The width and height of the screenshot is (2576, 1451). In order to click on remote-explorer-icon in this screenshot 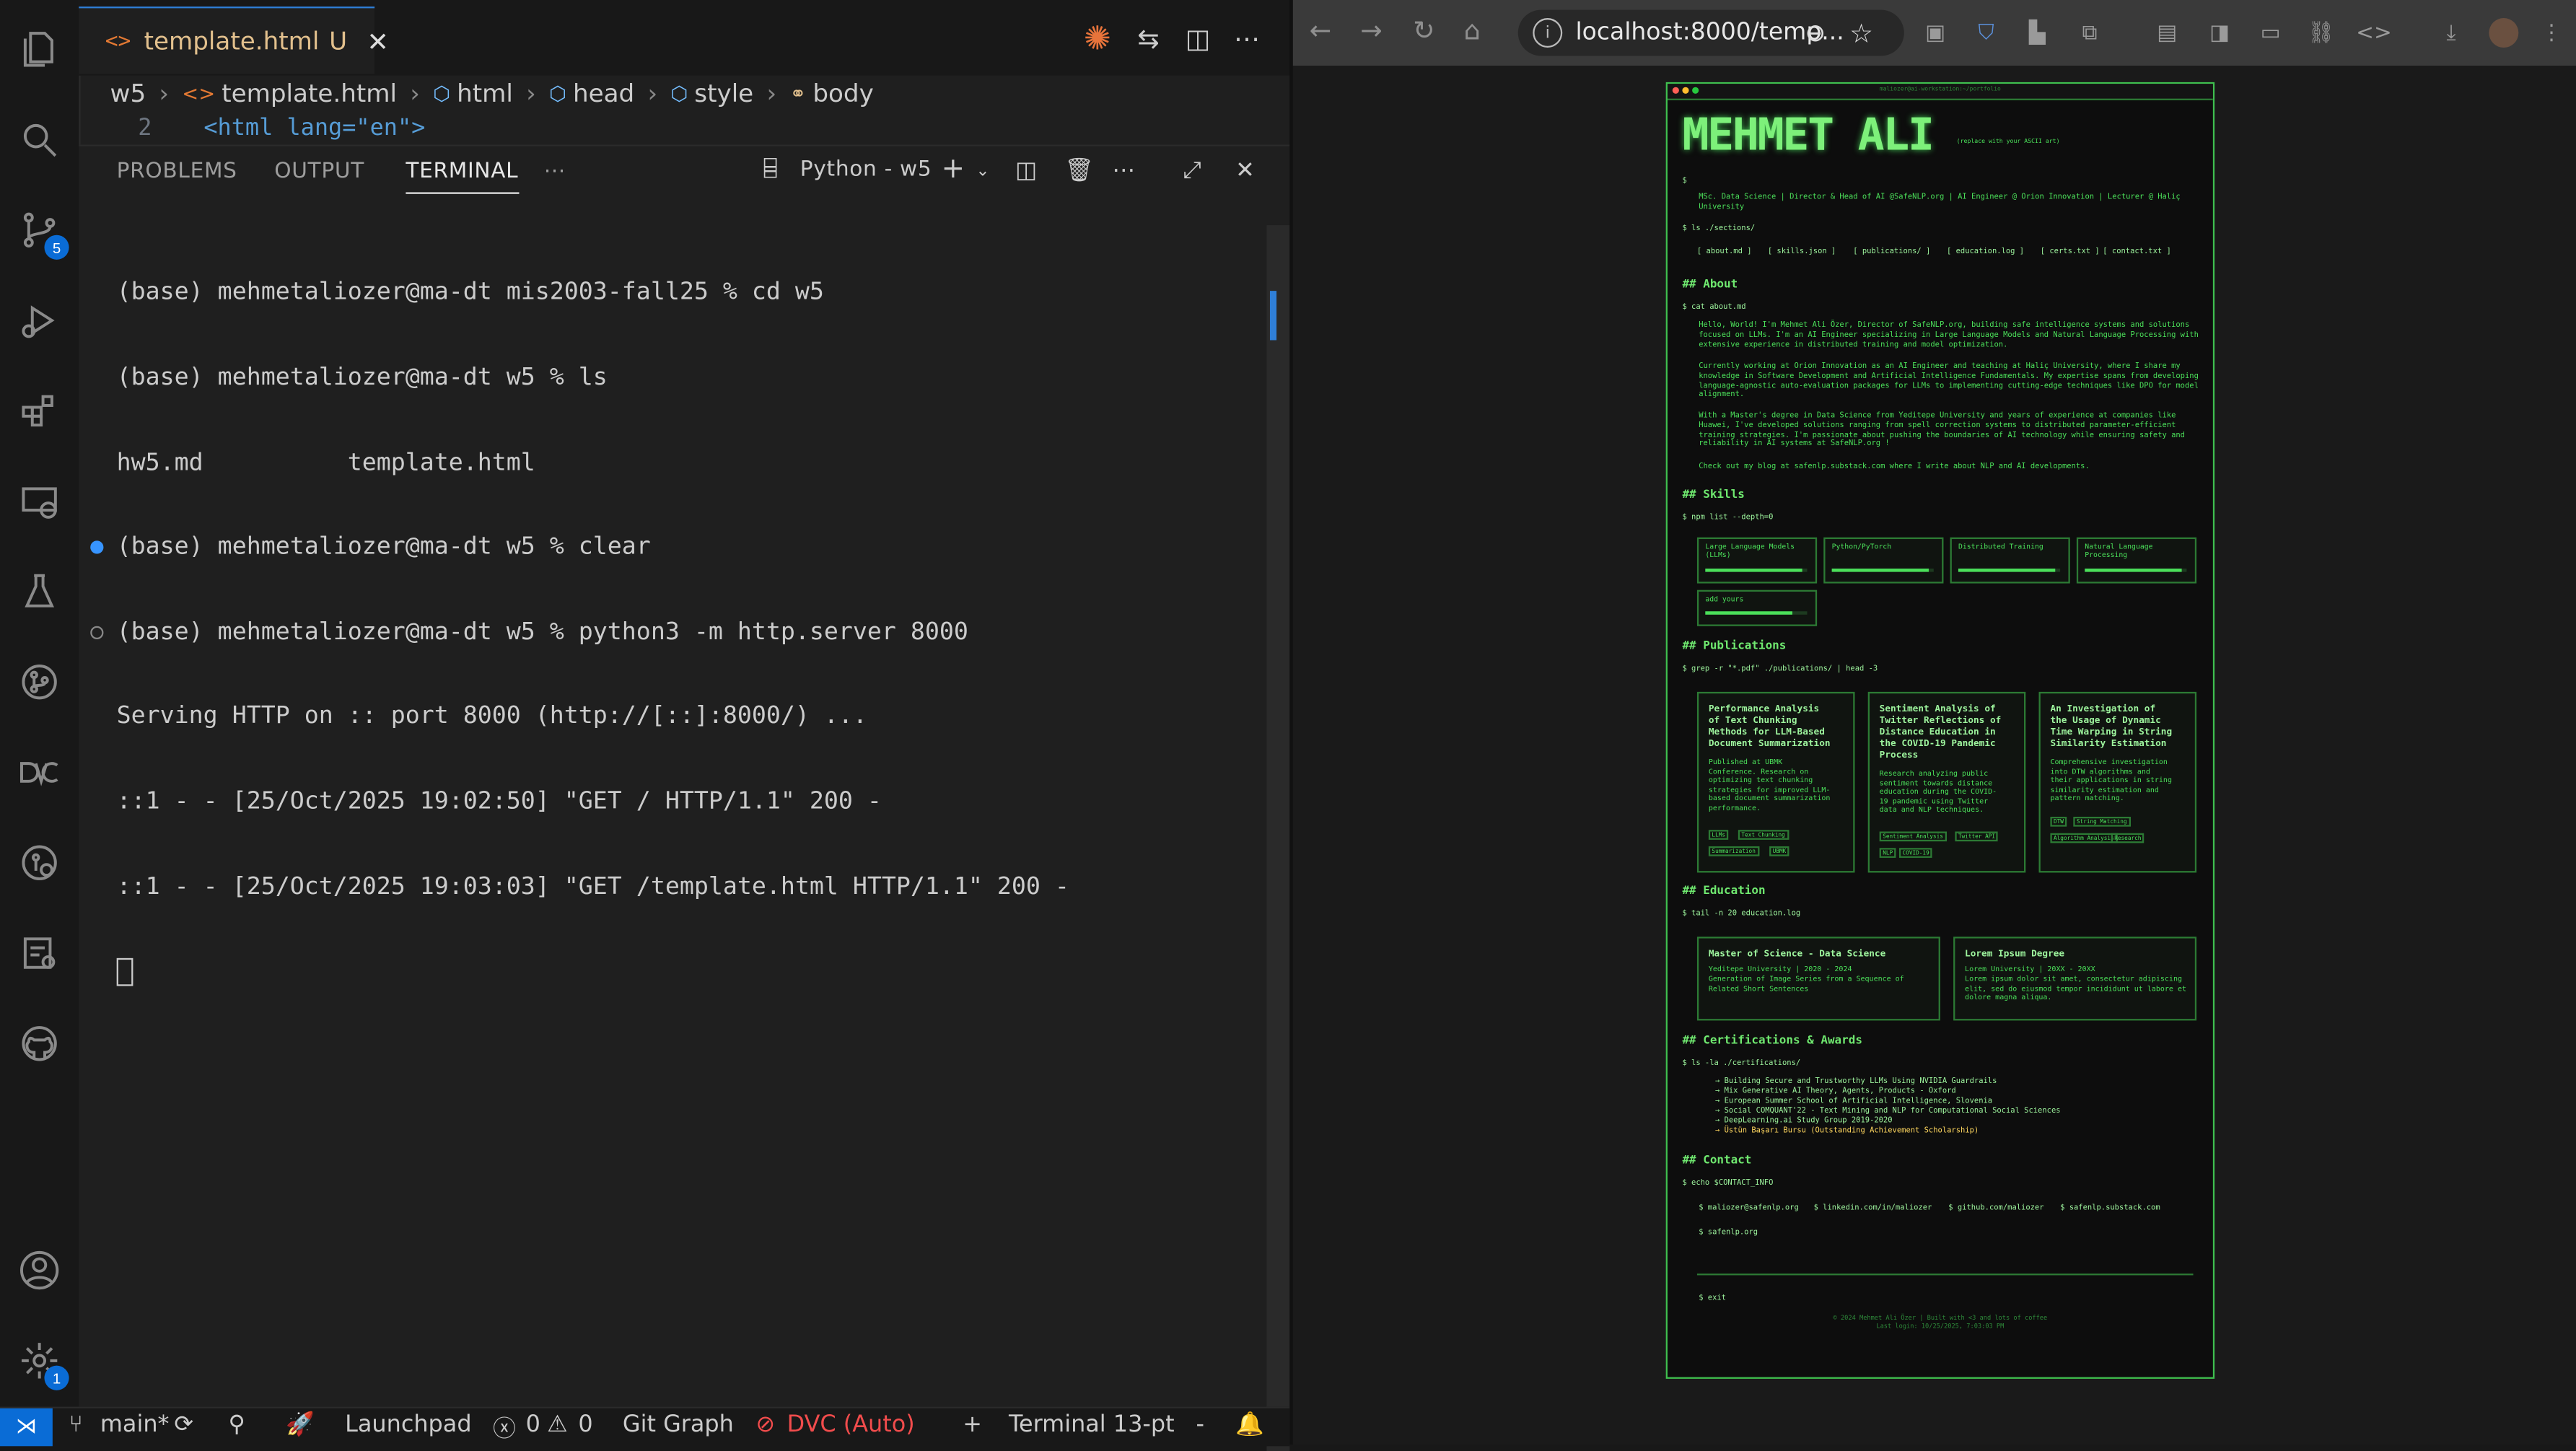, I will do `click(39, 501)`.